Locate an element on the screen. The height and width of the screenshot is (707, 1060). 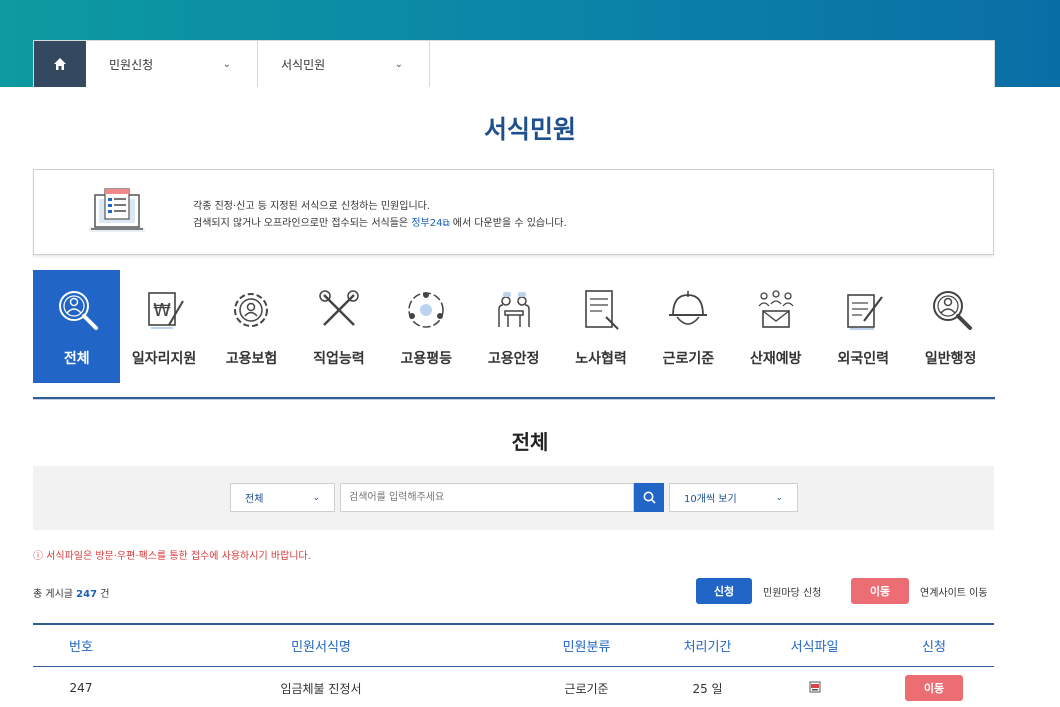
category-tab-label: 일반행정 is located at coordinates (950, 359).